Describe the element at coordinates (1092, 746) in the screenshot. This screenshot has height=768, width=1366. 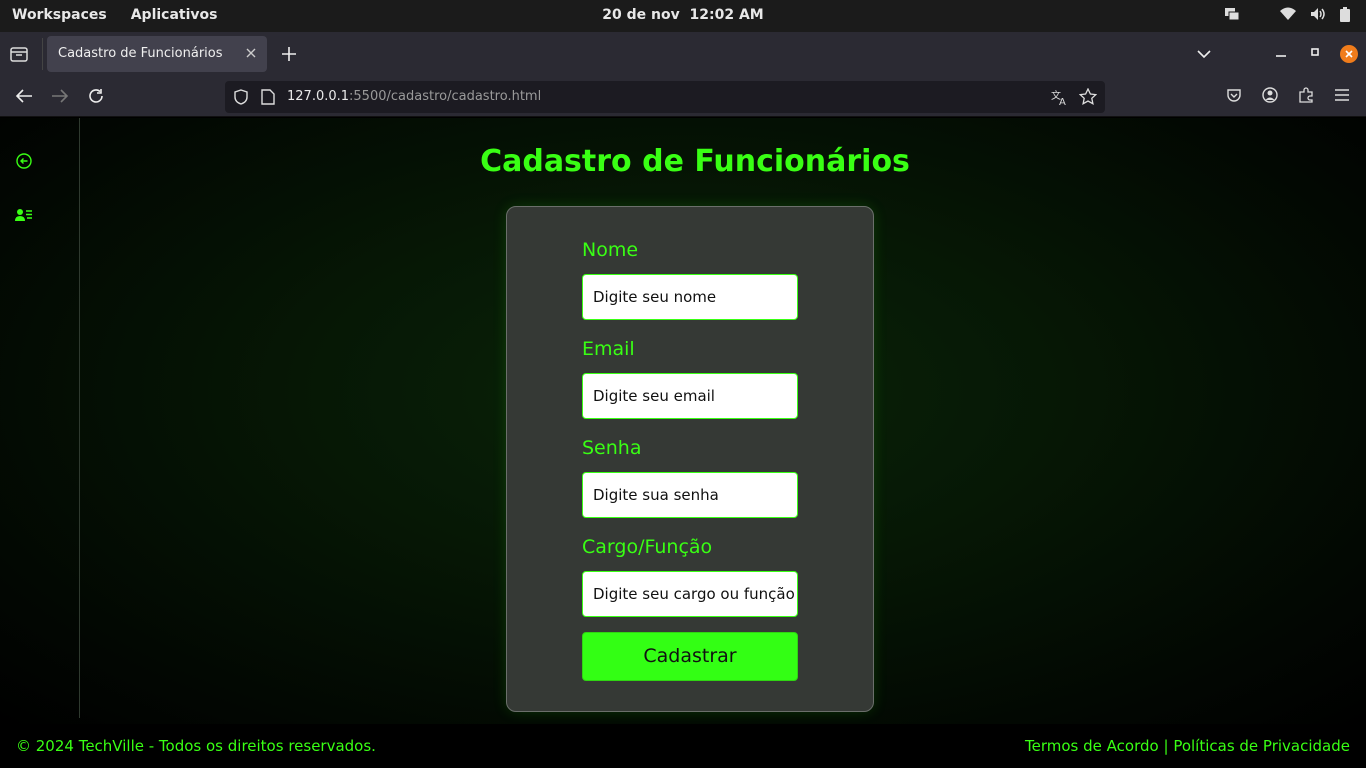
I see `terms-link: Termos de Acordo` at that location.